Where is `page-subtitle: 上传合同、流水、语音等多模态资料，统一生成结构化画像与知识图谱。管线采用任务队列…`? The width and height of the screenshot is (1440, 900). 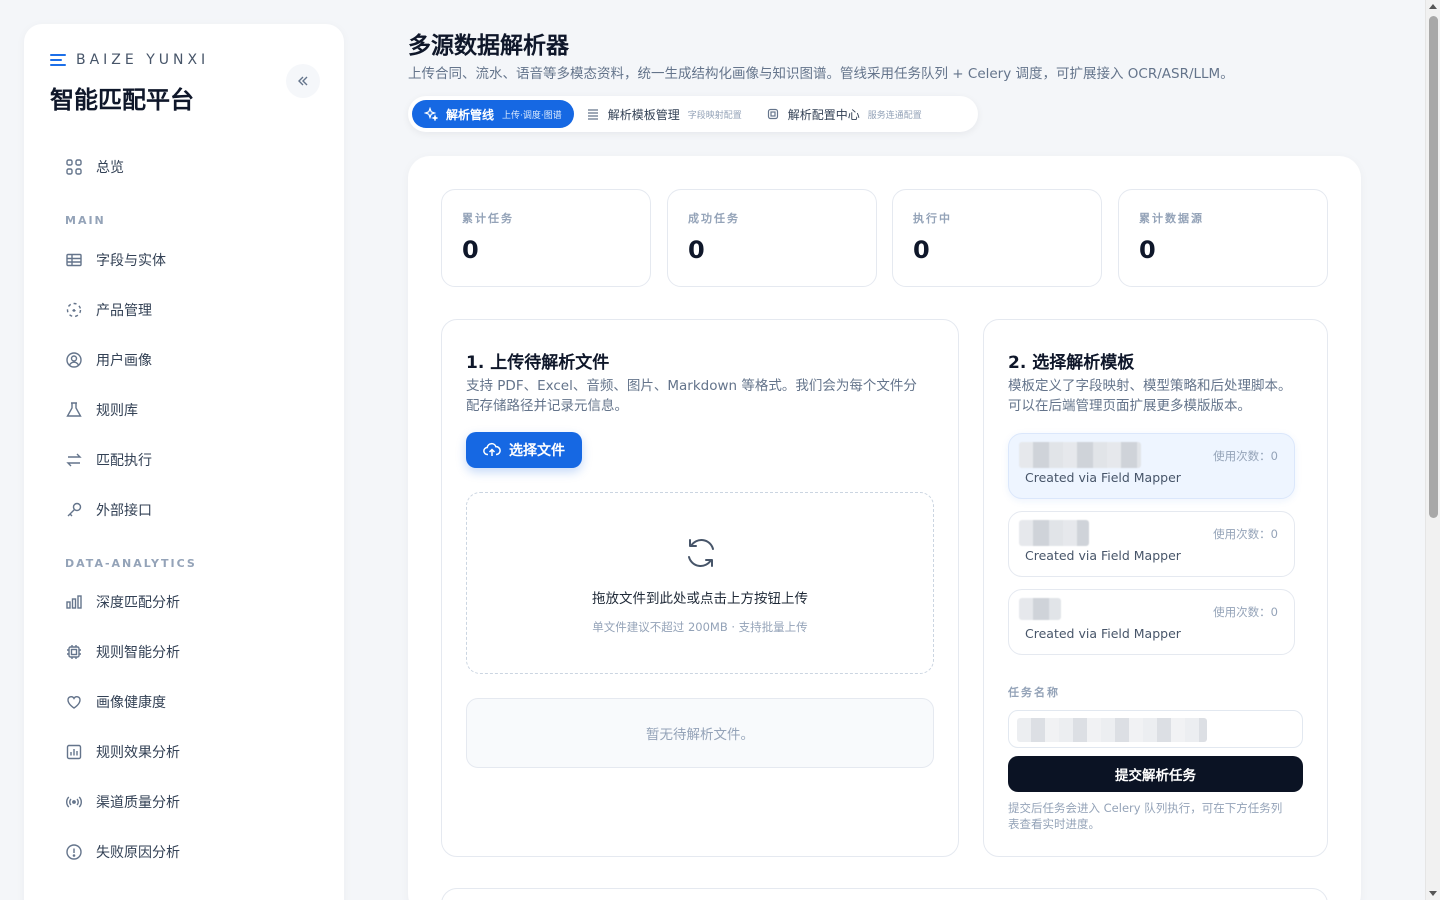 page-subtitle: 上传合同、流水、语音等多模态资料，统一生成结构化画像与知识图谱。管线采用任务队列… is located at coordinates (821, 74).